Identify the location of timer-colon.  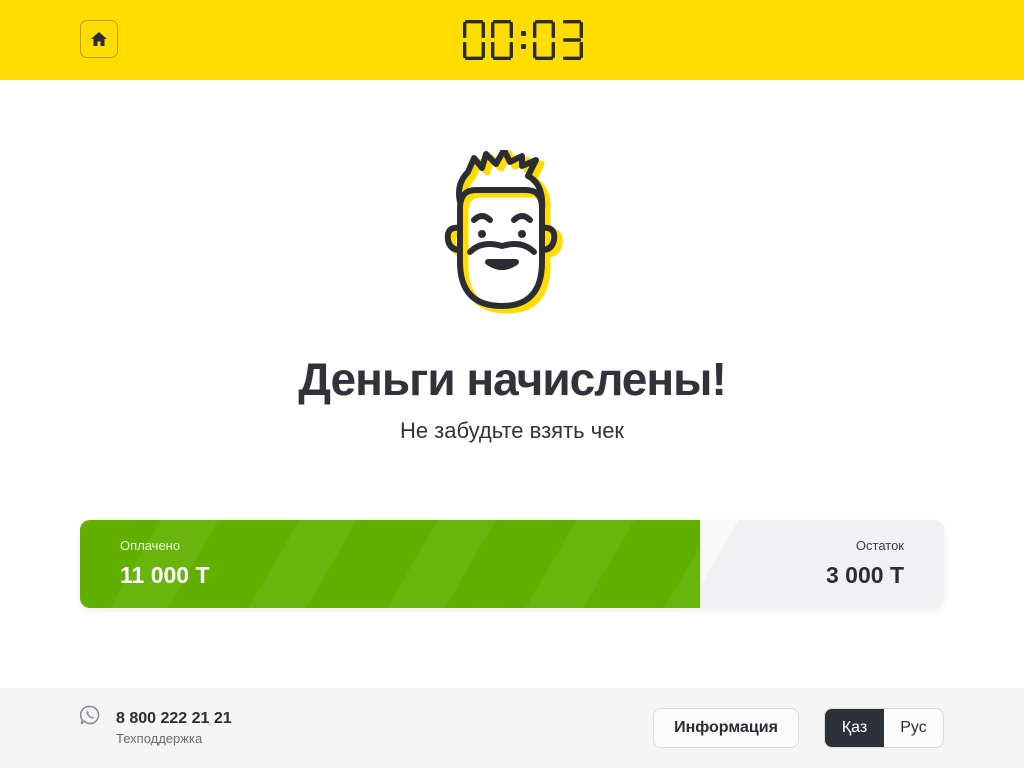
(523, 40).